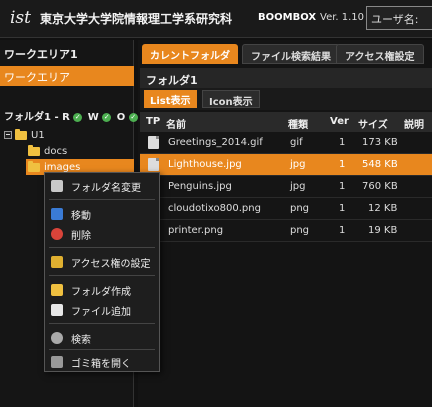  Describe the element at coordinates (38, 135) in the screenshot. I see `tree-item-label: U1` at that location.